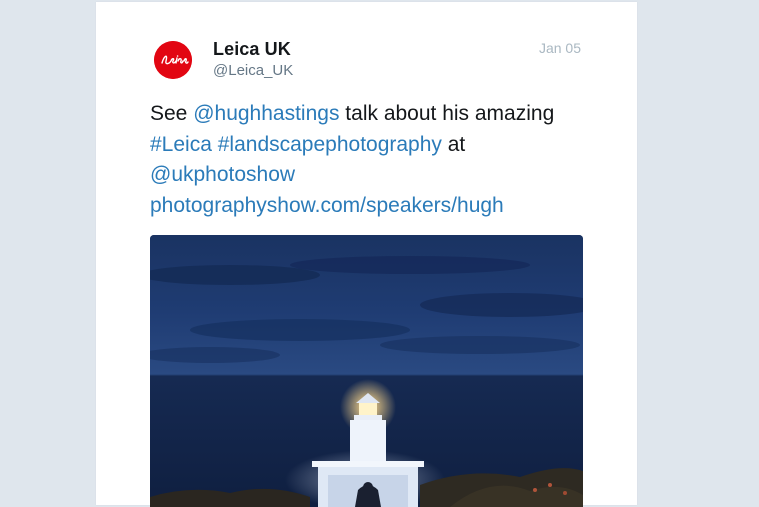  Describe the element at coordinates (453, 144) in the screenshot. I see `text-segment: at` at that location.